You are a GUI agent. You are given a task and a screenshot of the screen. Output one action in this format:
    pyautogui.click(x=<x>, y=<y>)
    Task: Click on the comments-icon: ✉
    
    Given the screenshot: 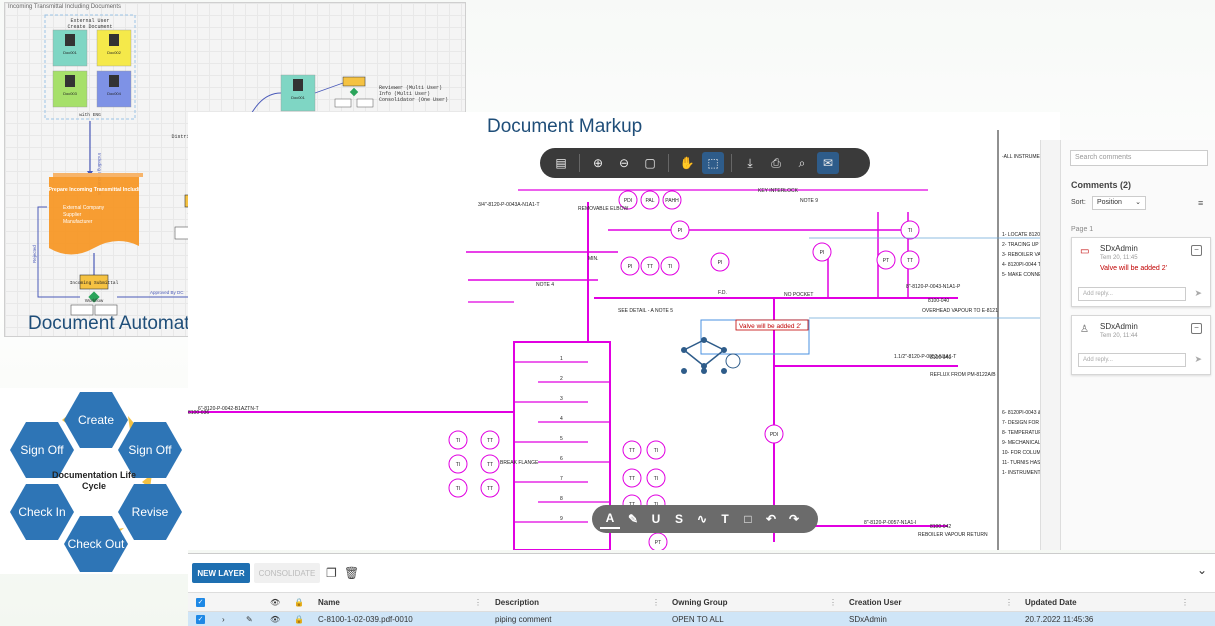 What is the action you would take?
    pyautogui.click(x=828, y=163)
    